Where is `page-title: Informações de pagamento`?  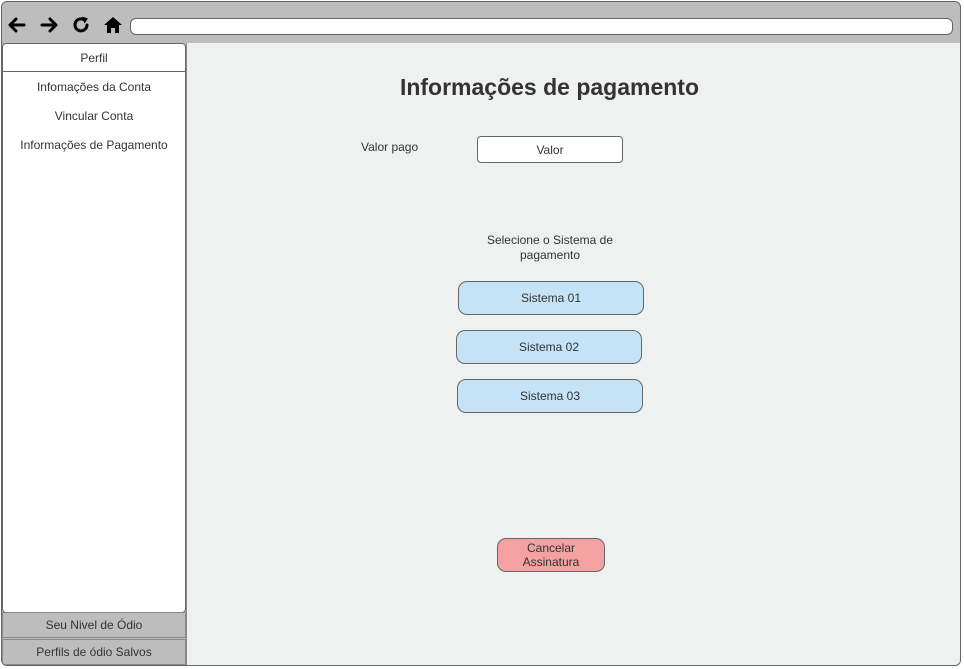
page-title: Informações de pagamento is located at coordinates (549, 87).